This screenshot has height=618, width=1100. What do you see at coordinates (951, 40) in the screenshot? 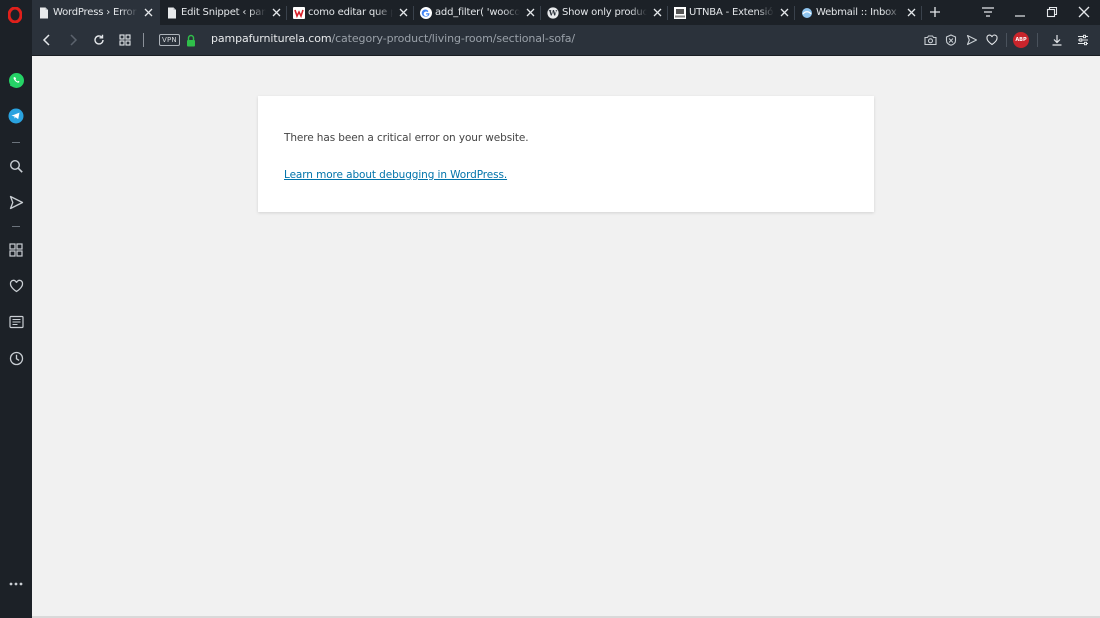
I see `tracker-blocker-icon` at bounding box center [951, 40].